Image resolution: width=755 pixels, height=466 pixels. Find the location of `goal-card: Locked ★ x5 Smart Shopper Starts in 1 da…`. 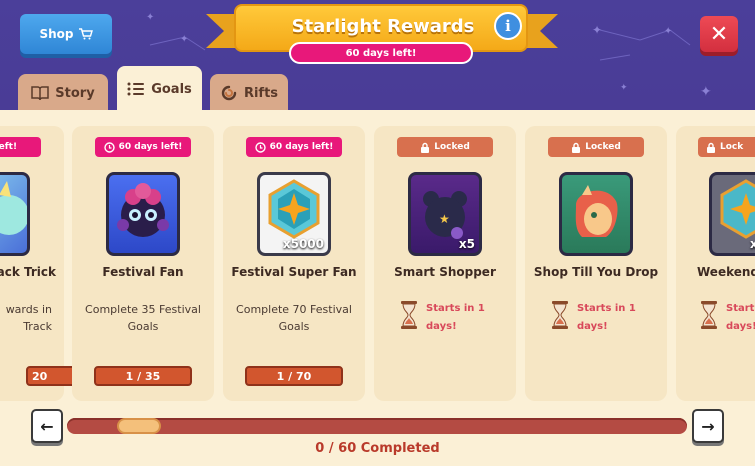

goal-card: Locked ★ x5 Smart Shopper Starts in 1 da… is located at coordinates (445, 263).